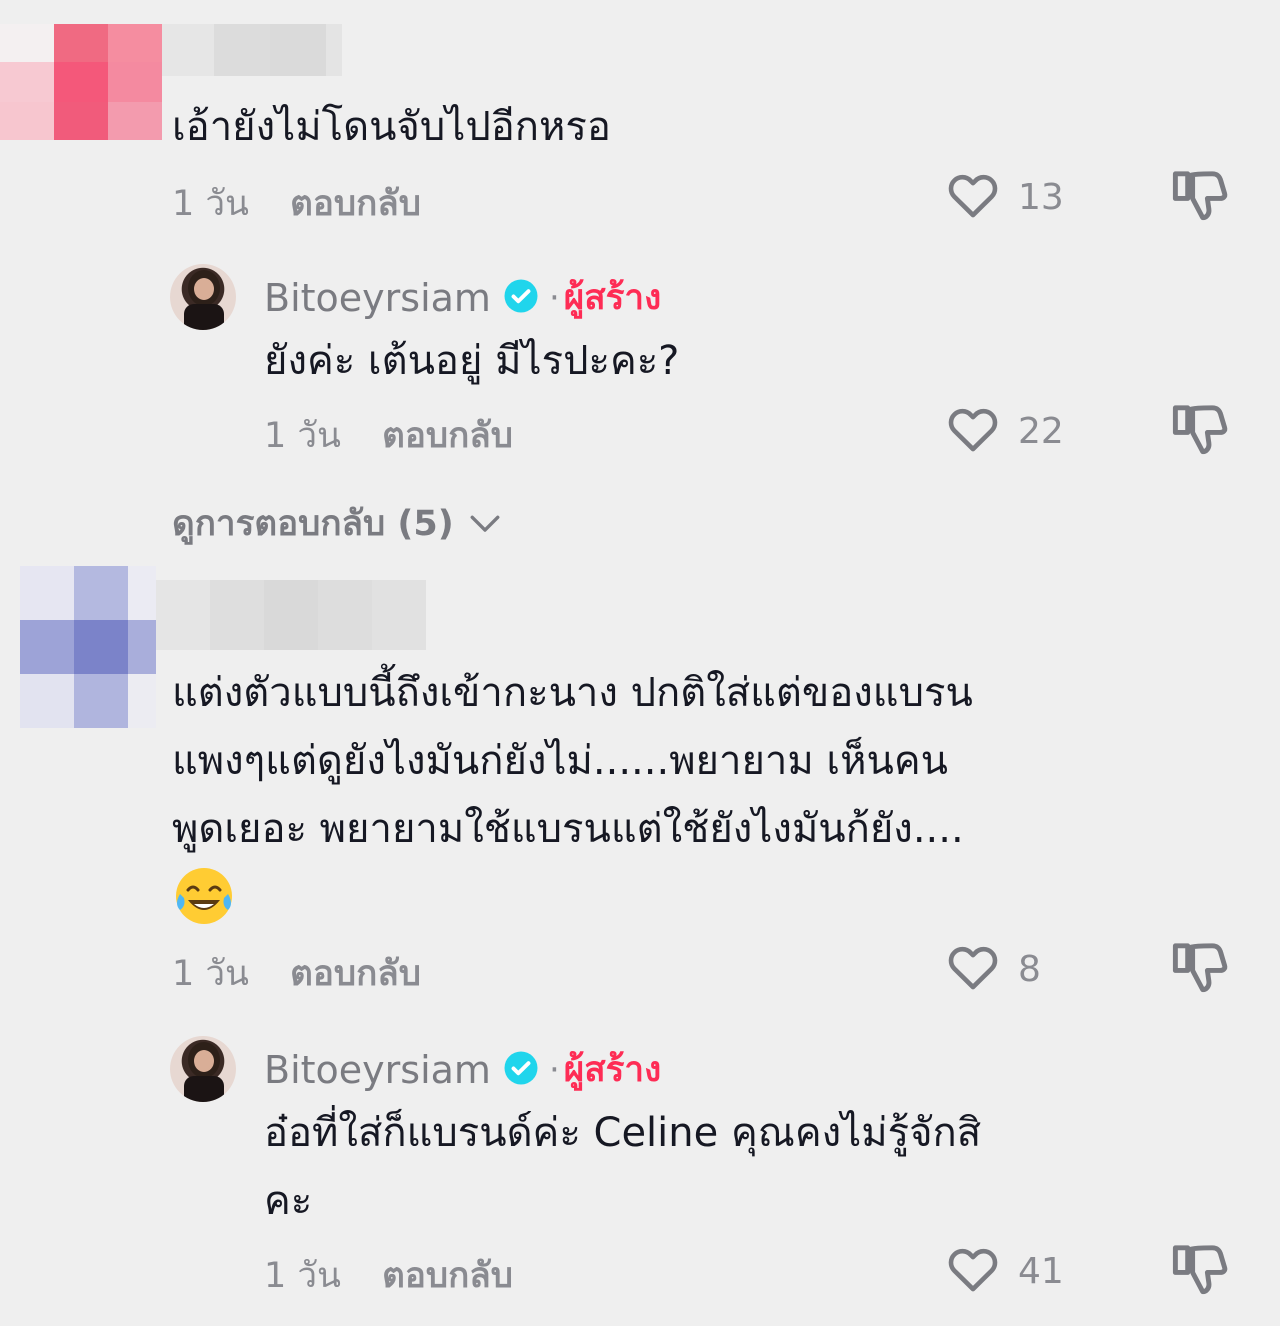  I want to click on comment-2-dislike-button, so click(1200, 970).